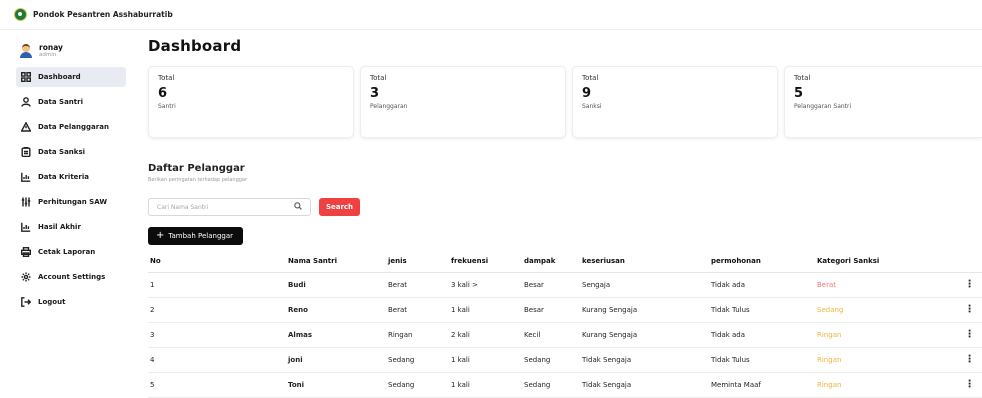 The width and height of the screenshot is (982, 398). I want to click on card-sub: Sanksi, so click(592, 106).